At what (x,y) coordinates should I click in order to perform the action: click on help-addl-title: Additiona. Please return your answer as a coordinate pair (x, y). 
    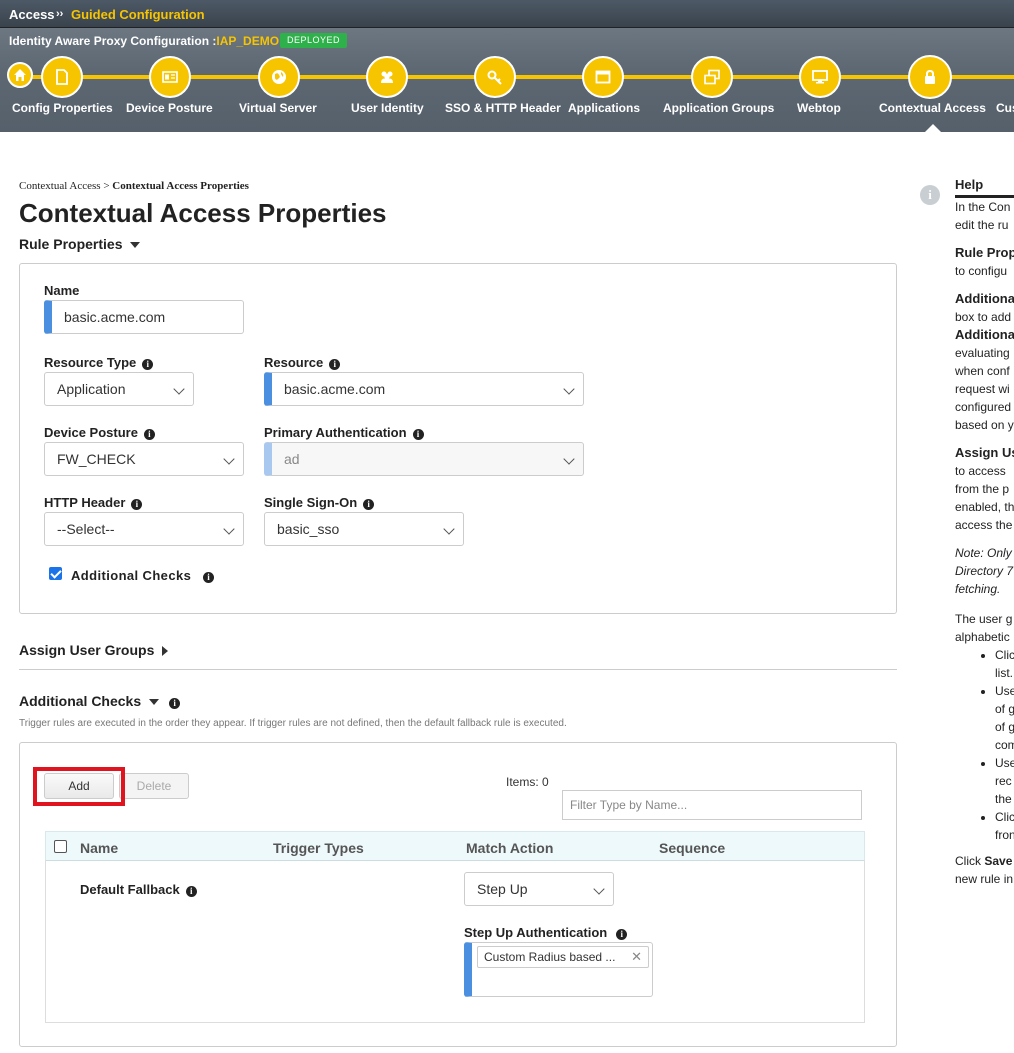
    Looking at the image, I should click on (984, 298).